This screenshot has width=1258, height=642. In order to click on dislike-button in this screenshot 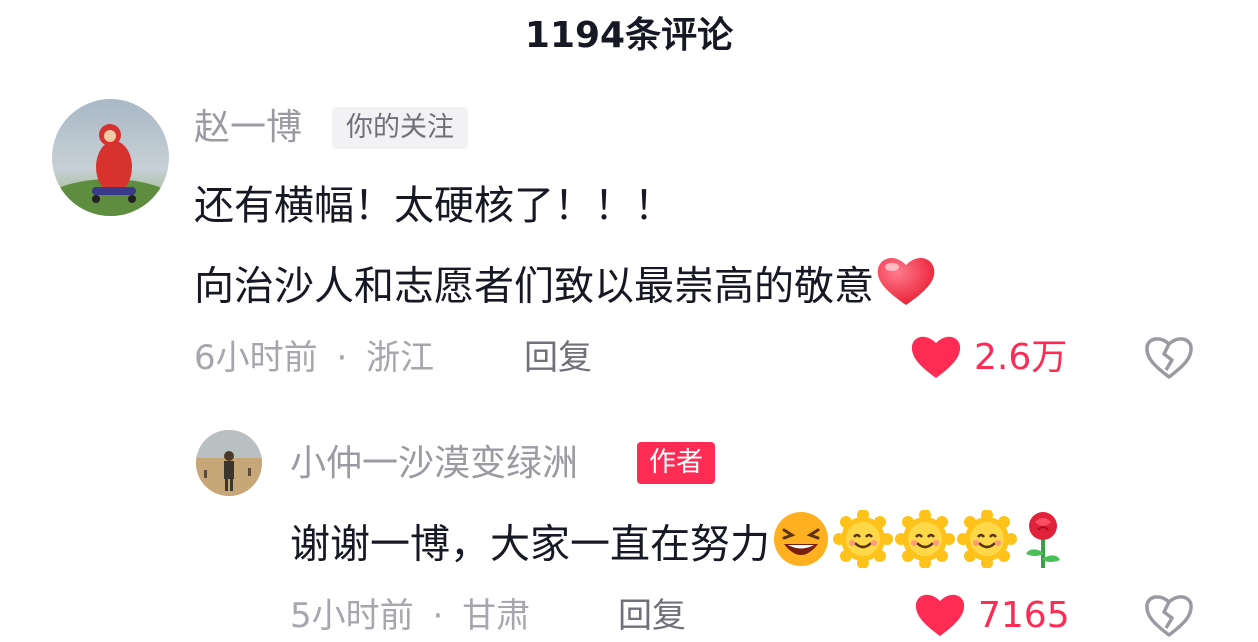, I will do `click(1169, 359)`.